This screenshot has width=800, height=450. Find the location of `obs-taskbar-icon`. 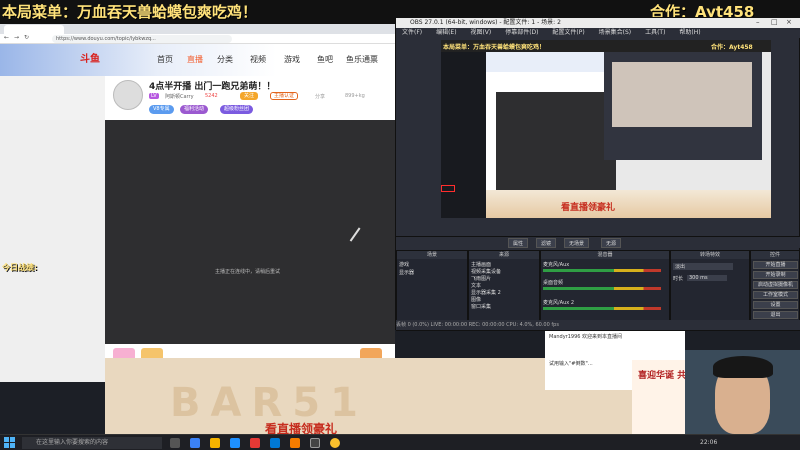

obs-taskbar-icon is located at coordinates (315, 443).